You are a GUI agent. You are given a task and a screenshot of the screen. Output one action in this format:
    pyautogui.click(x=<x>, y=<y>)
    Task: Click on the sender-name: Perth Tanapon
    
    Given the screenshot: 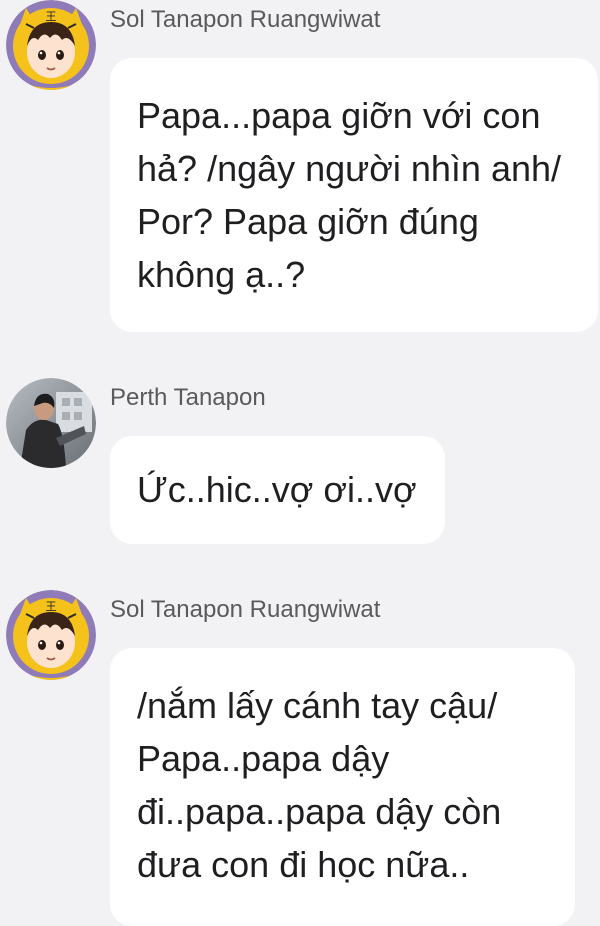 What is the action you would take?
    pyautogui.click(x=188, y=397)
    